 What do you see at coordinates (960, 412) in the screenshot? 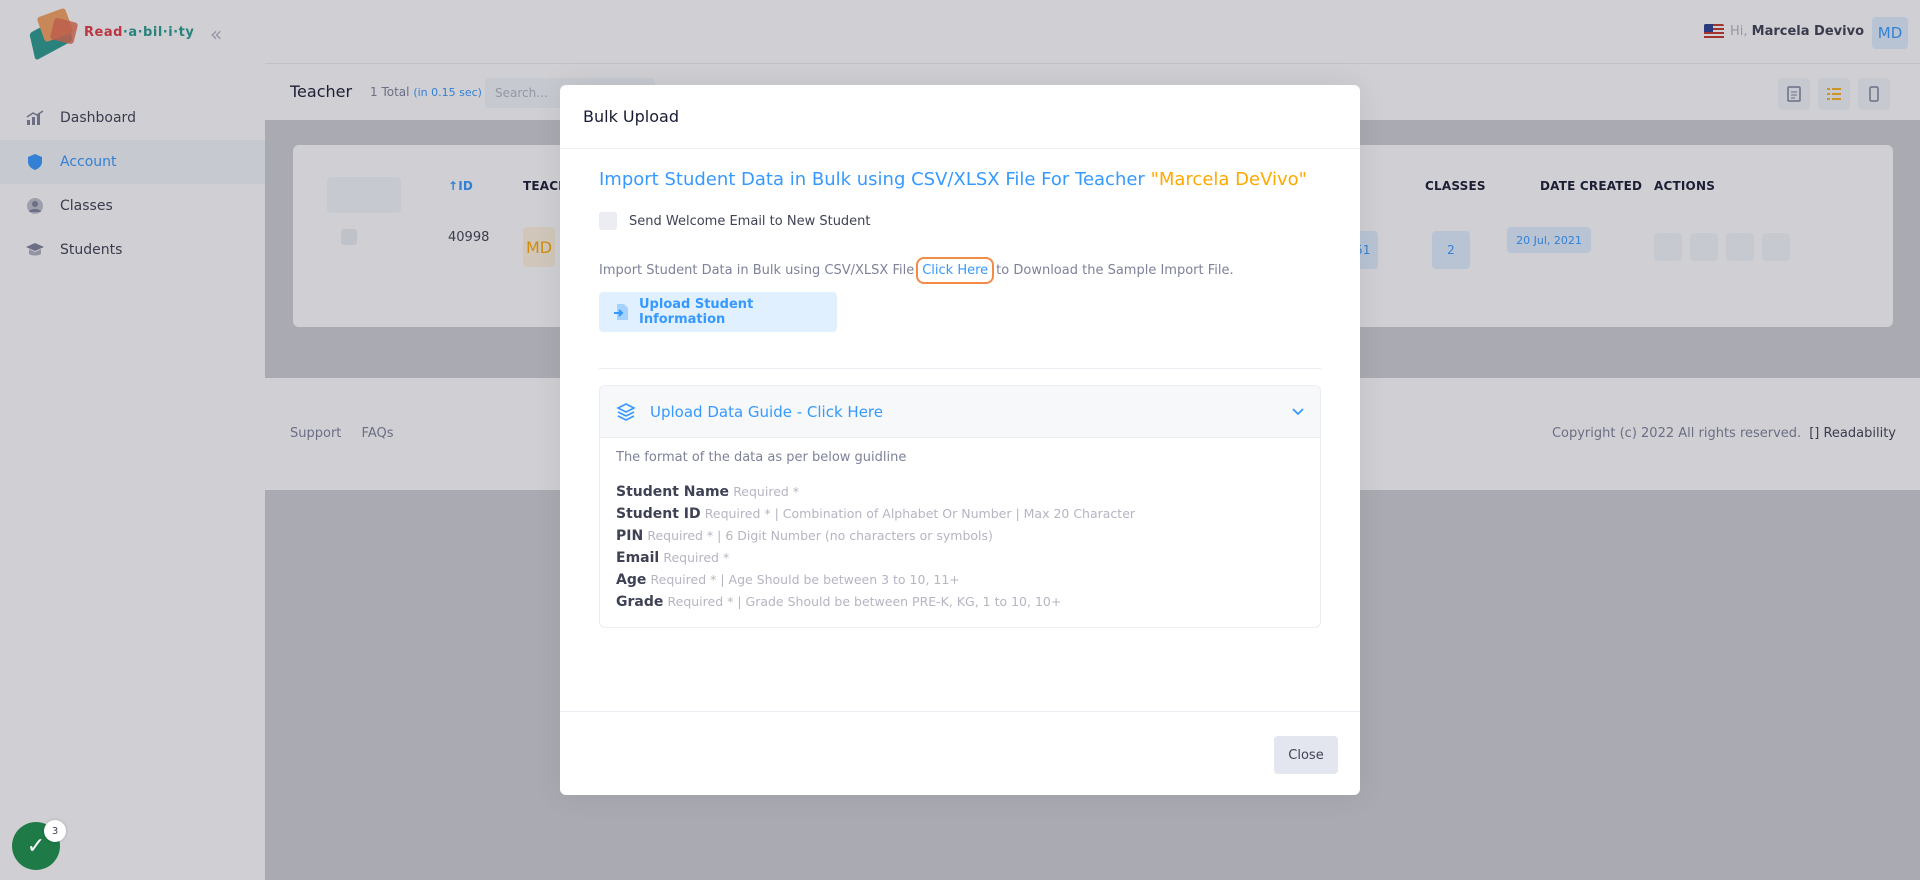
I see `upload-data-guide-toggle: Upload Data Guide - Click Here` at bounding box center [960, 412].